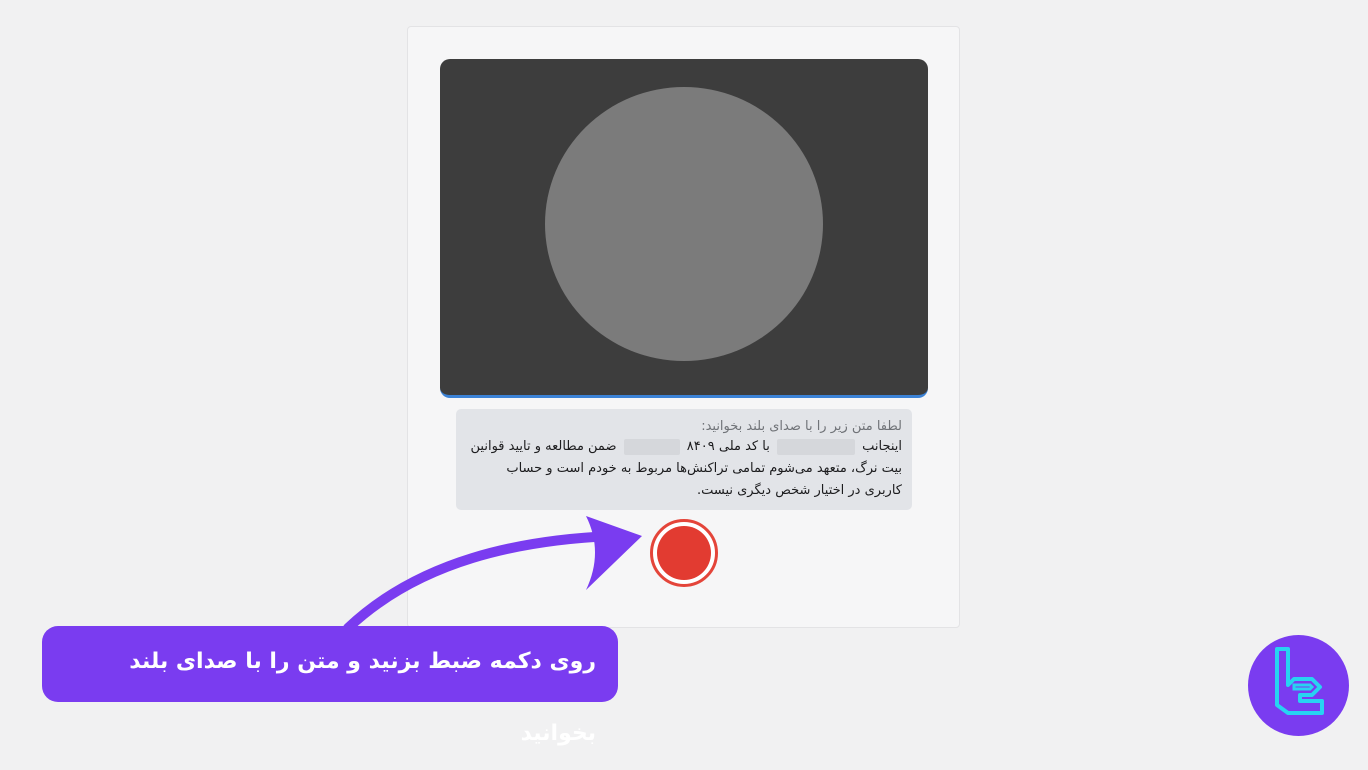  Describe the element at coordinates (815, 446) in the screenshot. I see `redacted-name` at that location.